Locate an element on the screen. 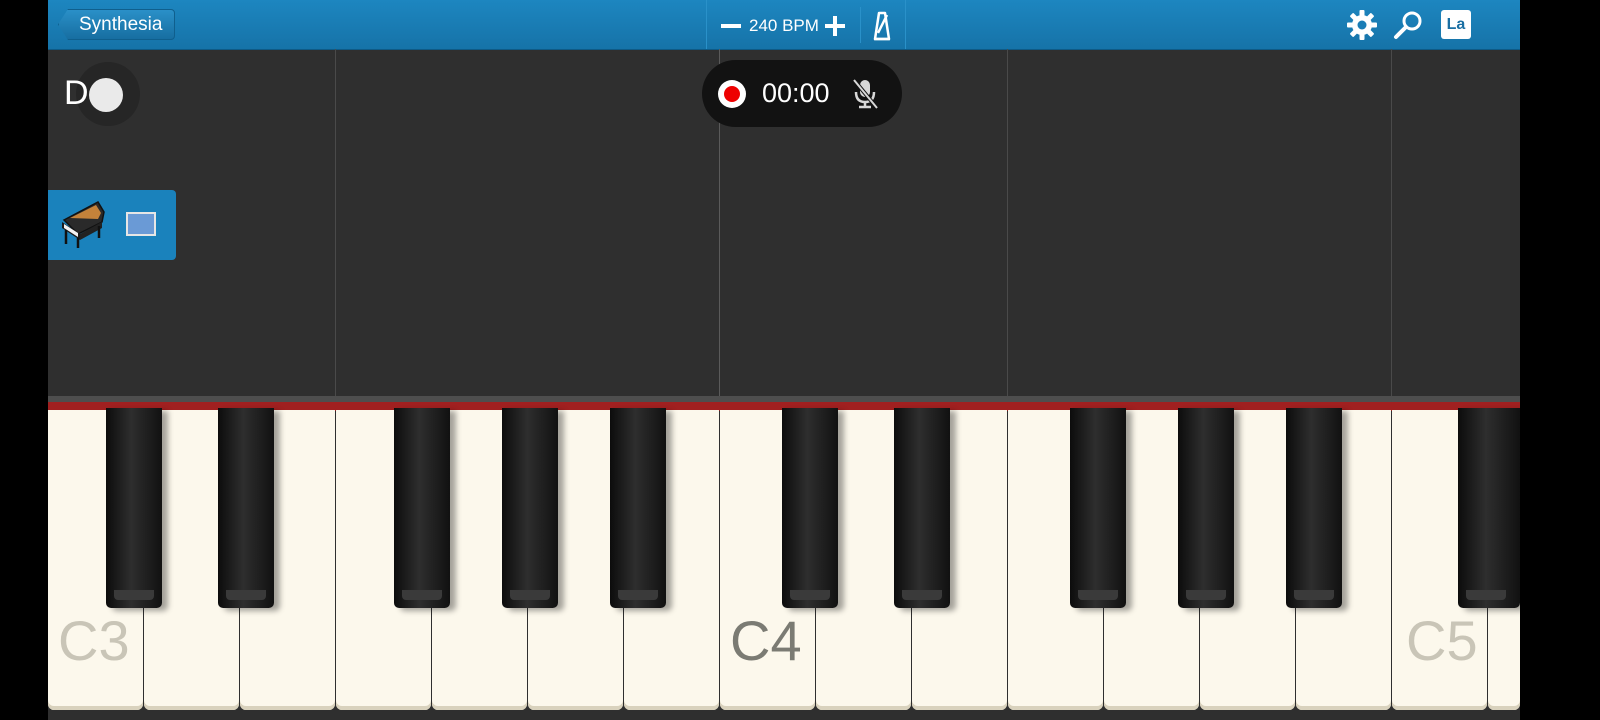 This screenshot has width=1600, height=720. metronome-button is located at coordinates (880, 25).